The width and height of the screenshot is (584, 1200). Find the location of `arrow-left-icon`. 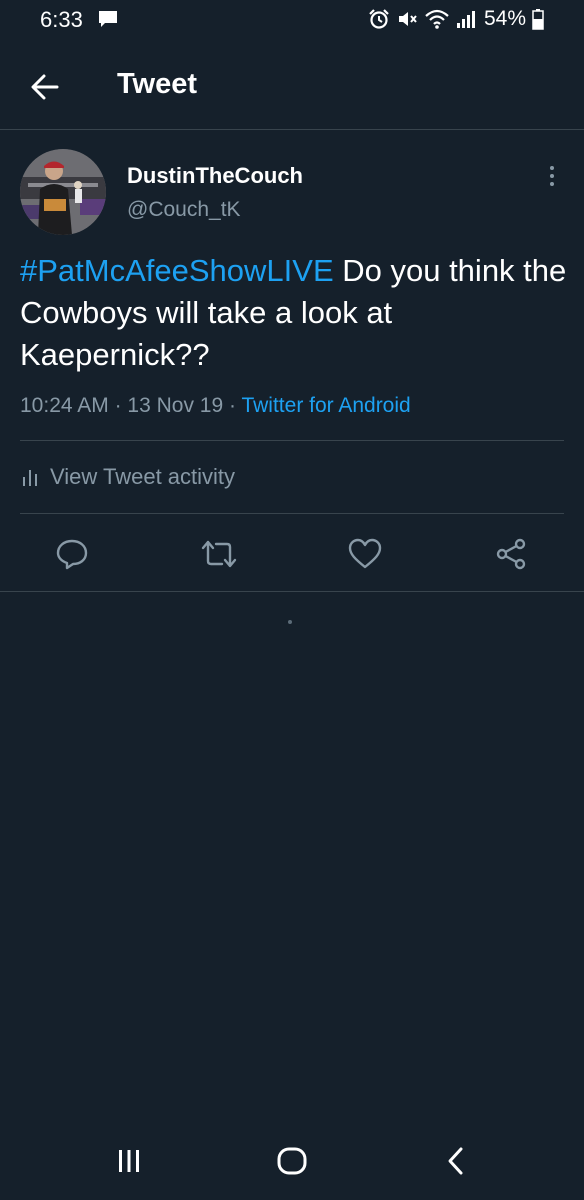

arrow-left-icon is located at coordinates (45, 87).